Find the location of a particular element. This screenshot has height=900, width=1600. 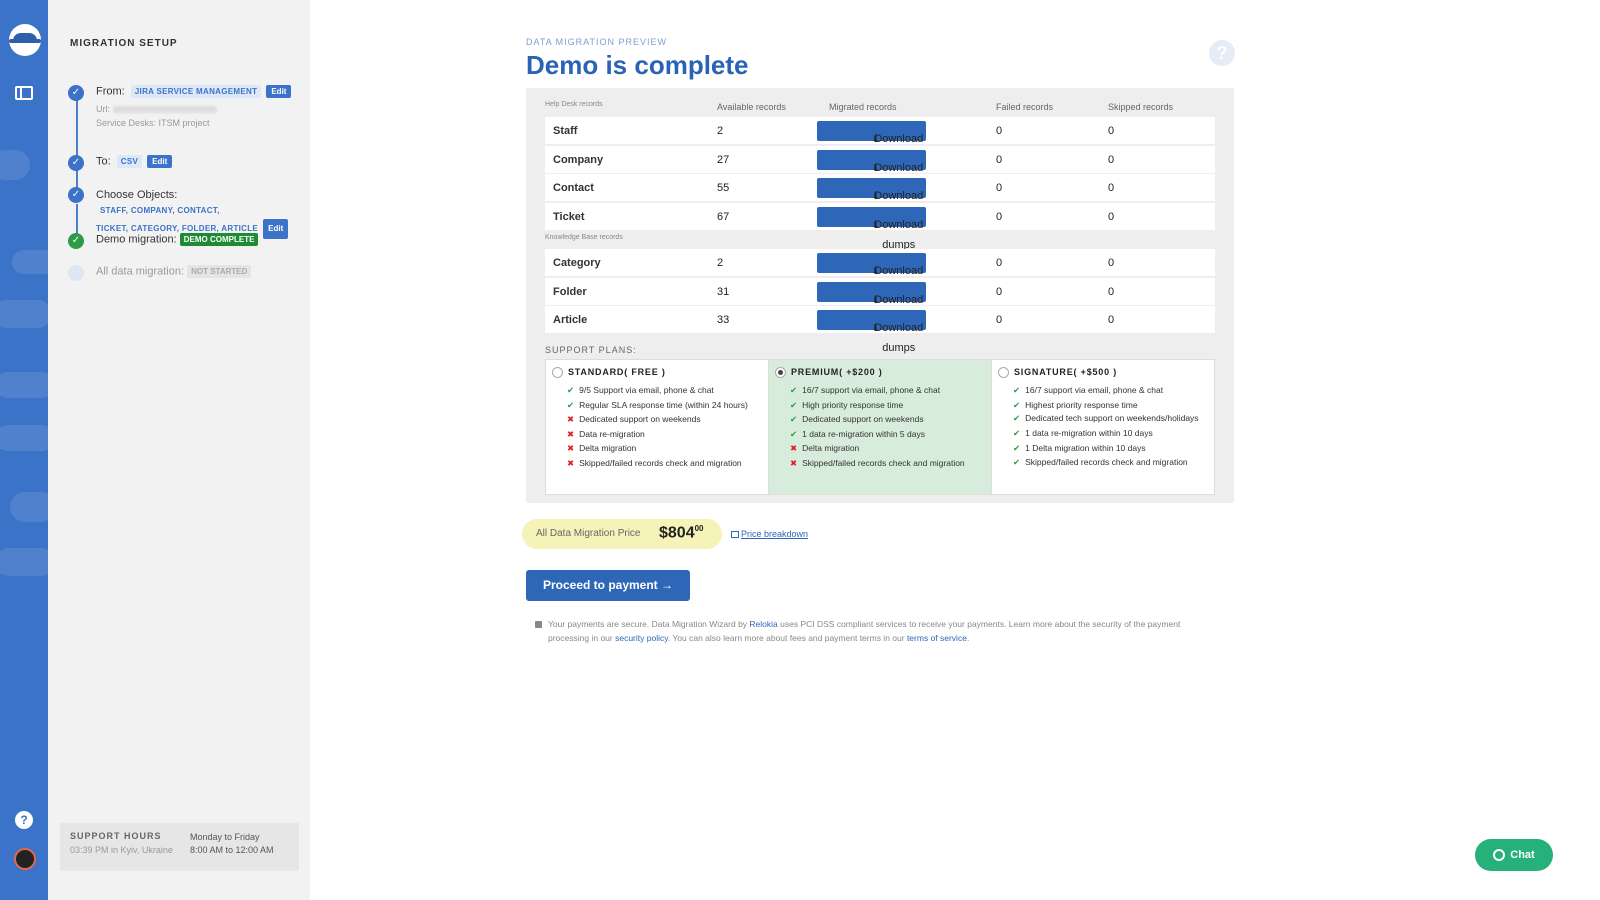

security-policy-link: security policy is located at coordinates (641, 638).